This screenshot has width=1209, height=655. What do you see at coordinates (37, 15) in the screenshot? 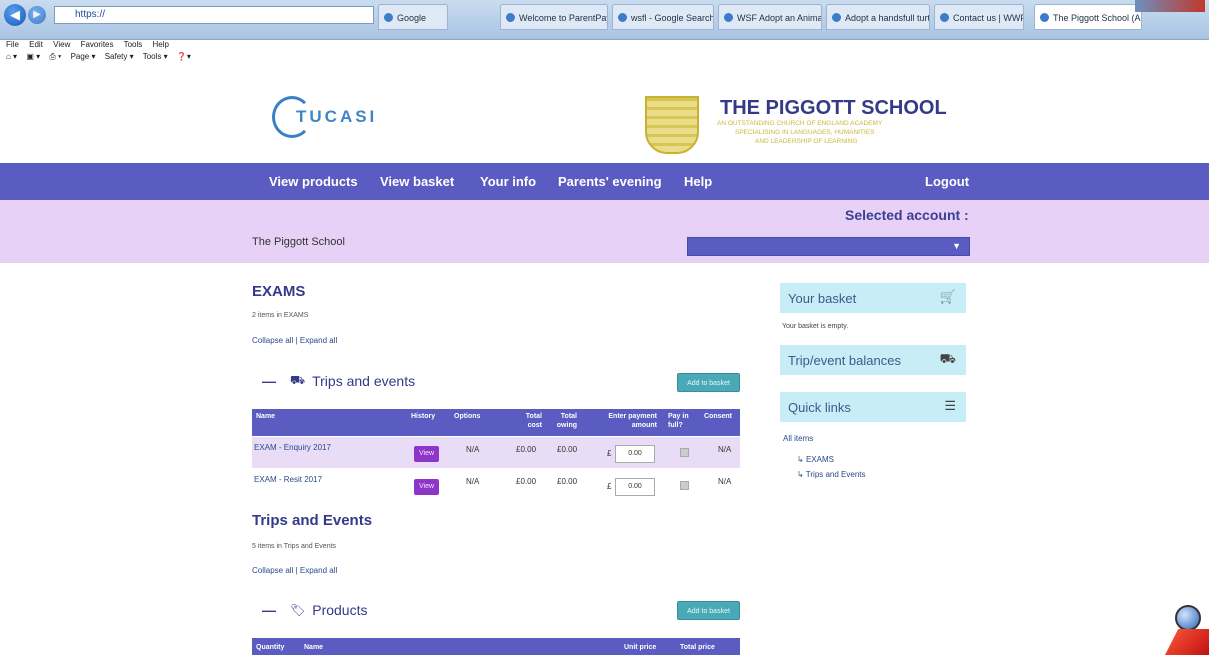
I see `forward-button: ▶` at bounding box center [37, 15].